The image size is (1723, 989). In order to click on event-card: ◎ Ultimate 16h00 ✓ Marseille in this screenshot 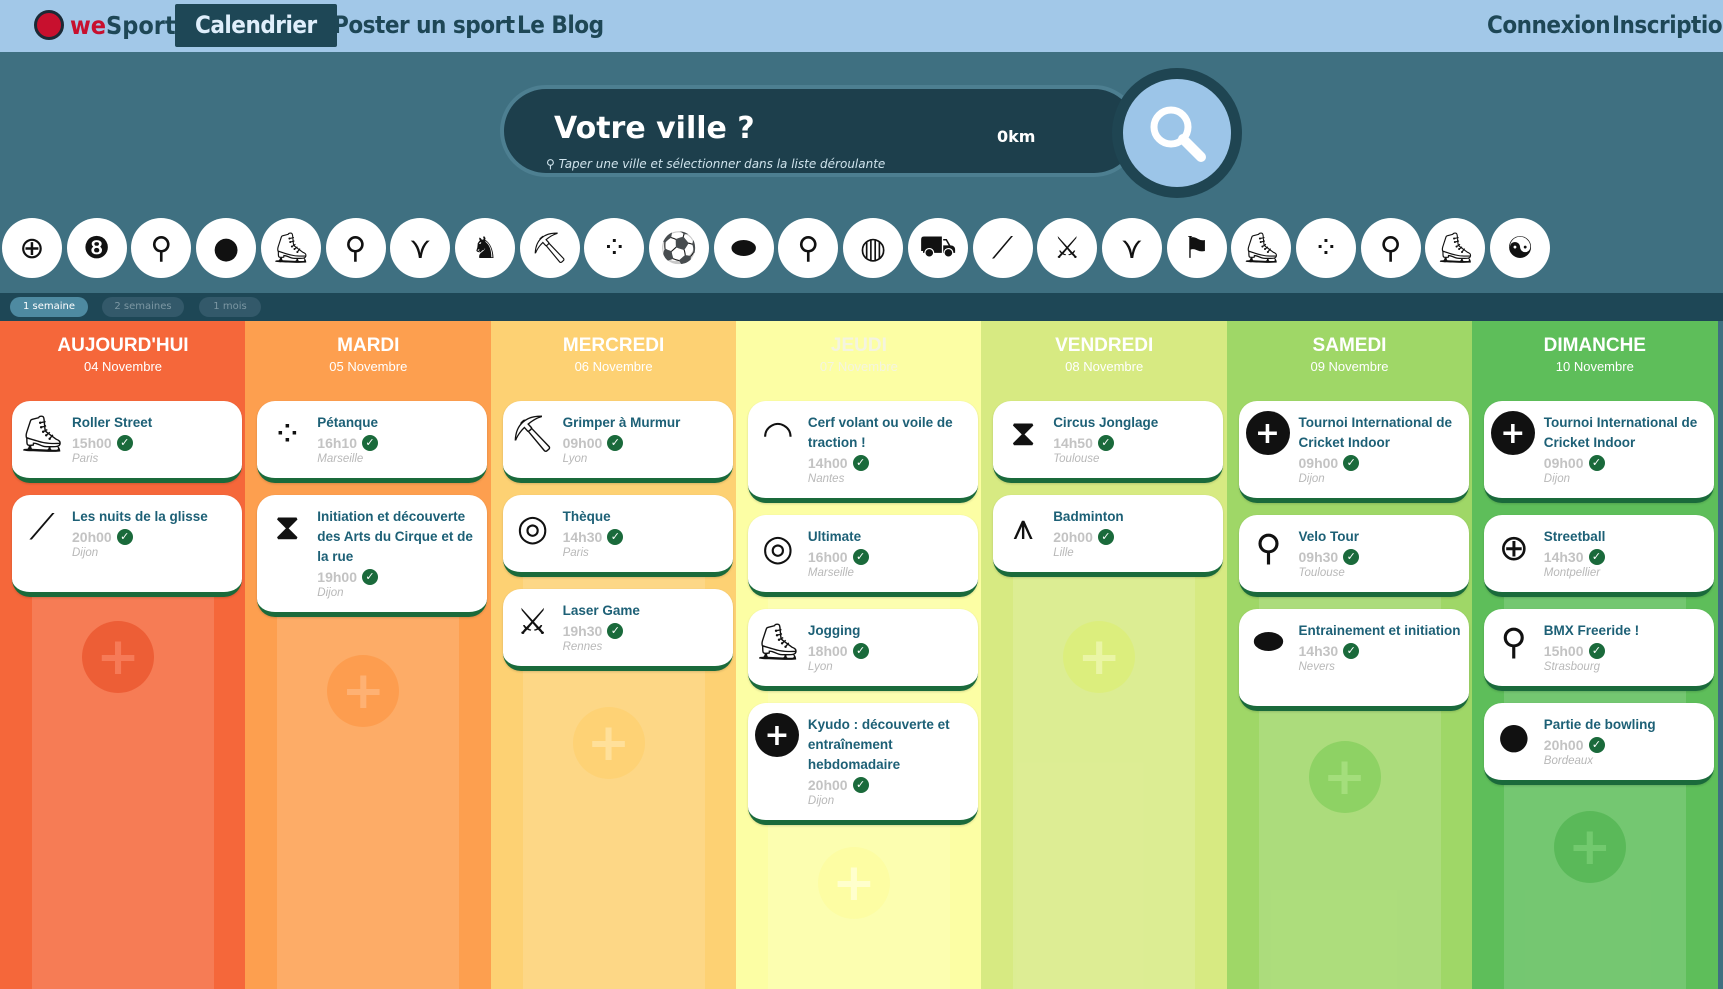, I will do `click(862, 556)`.